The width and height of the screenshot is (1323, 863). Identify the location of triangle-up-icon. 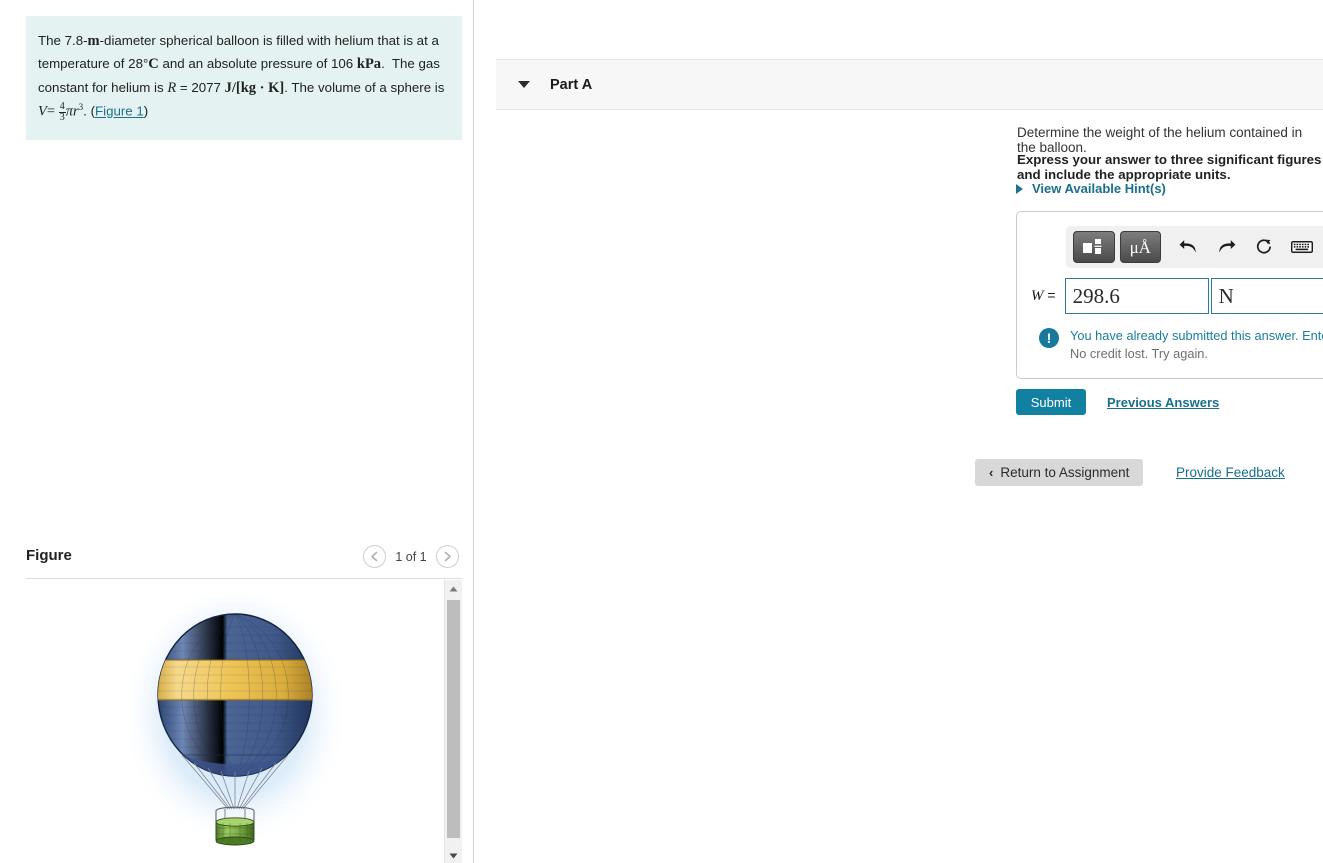
(453, 588).